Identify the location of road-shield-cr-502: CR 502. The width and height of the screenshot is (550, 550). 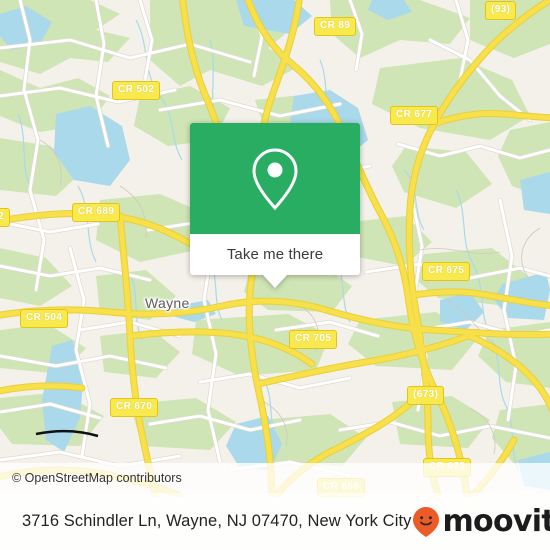
(136, 90).